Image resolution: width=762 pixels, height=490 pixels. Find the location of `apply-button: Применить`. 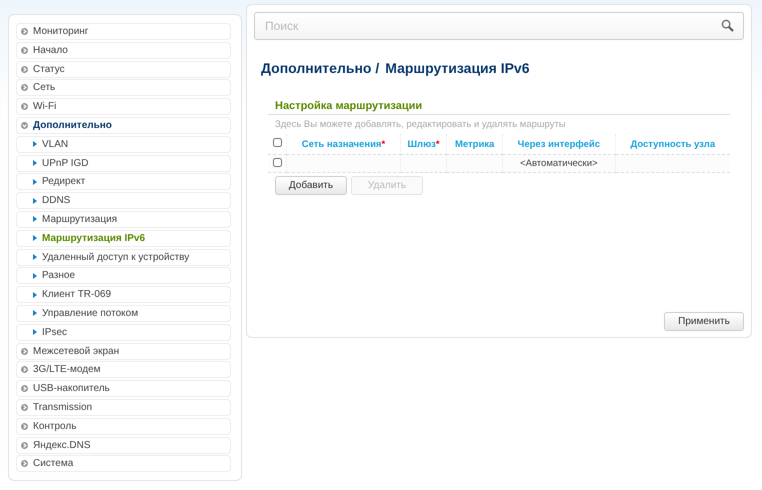

apply-button: Применить is located at coordinates (704, 321).